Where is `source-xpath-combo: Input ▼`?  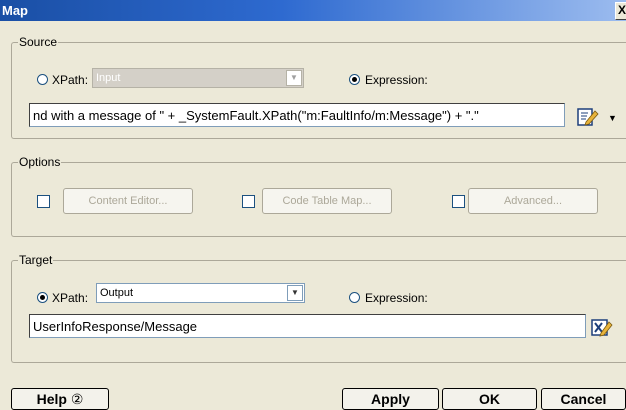 source-xpath-combo: Input ▼ is located at coordinates (198, 78).